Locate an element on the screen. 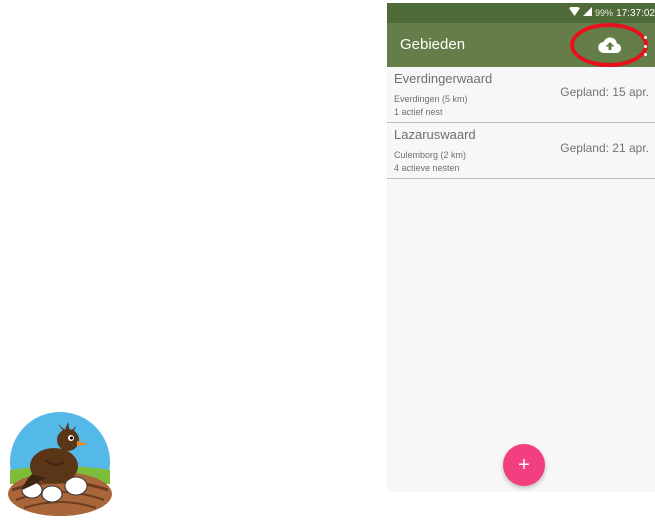 This screenshot has width=655, height=527. area-location: Culemborg (2 km) is located at coordinates (430, 155).